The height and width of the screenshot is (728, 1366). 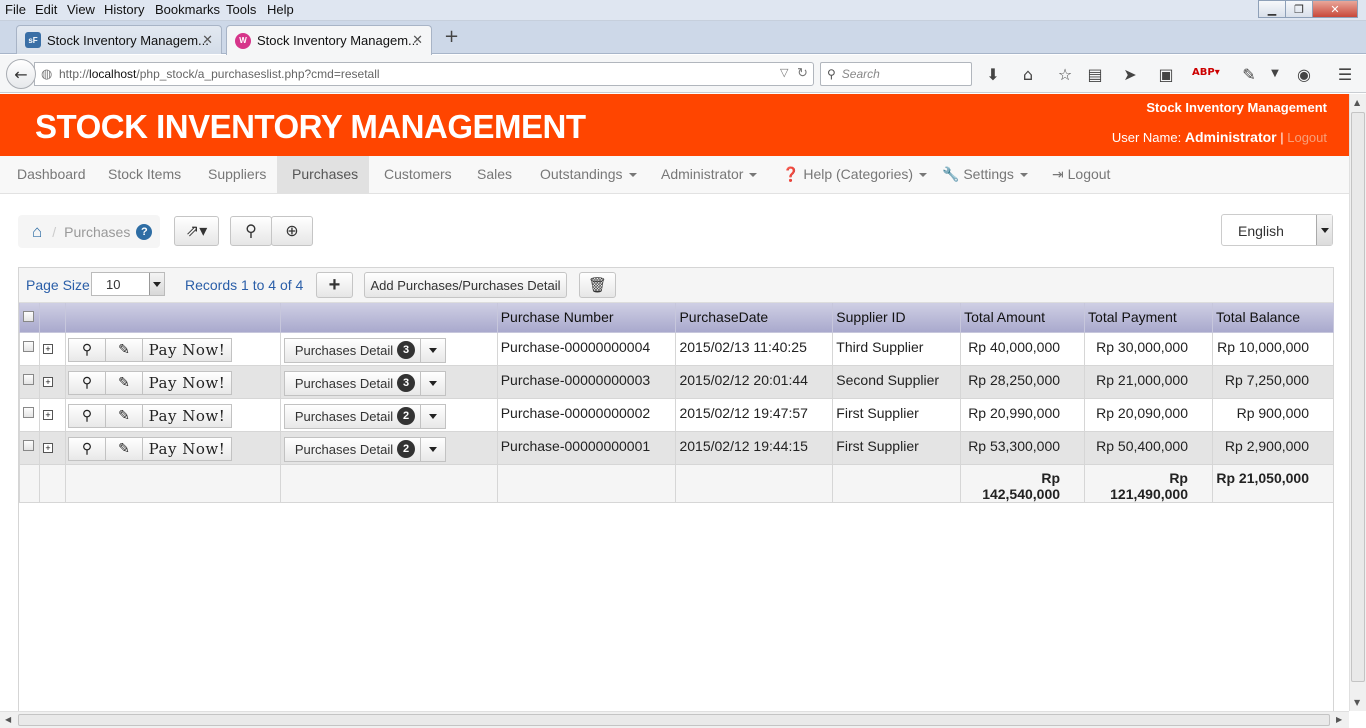 I want to click on menu-tools: Tools, so click(x=241, y=9).